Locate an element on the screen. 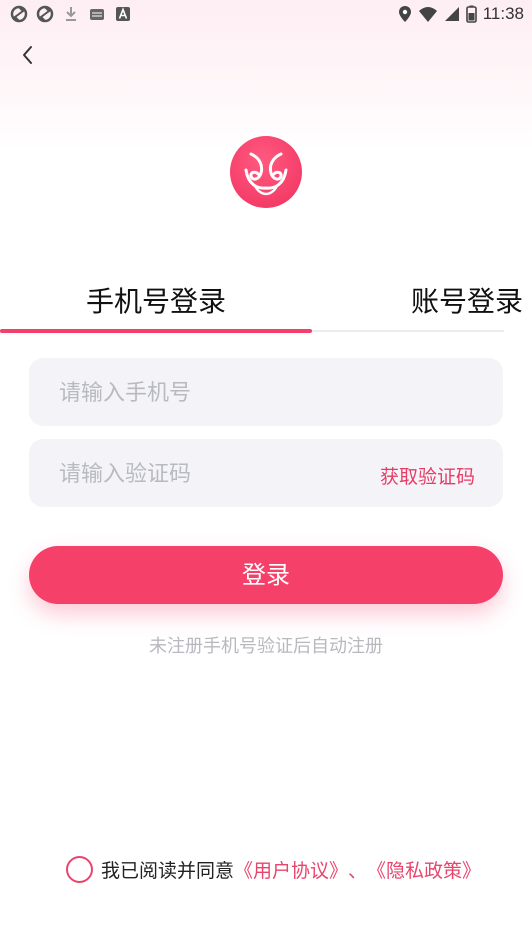  signal-icon is located at coordinates (451, 14).